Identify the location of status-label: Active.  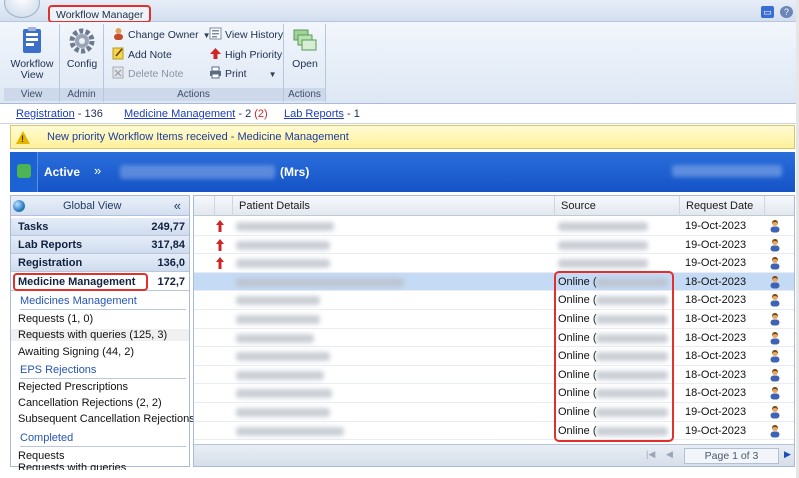
(62, 172).